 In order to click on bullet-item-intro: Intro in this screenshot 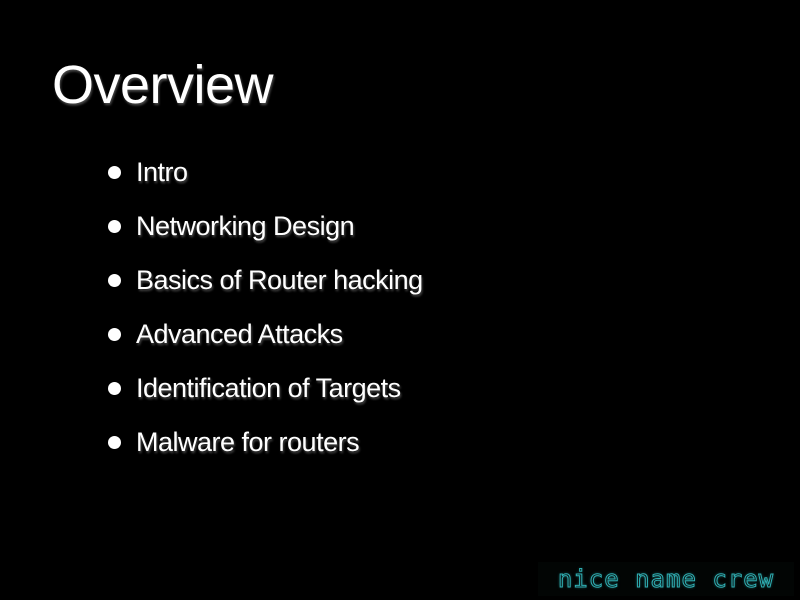, I will do `click(265, 172)`.